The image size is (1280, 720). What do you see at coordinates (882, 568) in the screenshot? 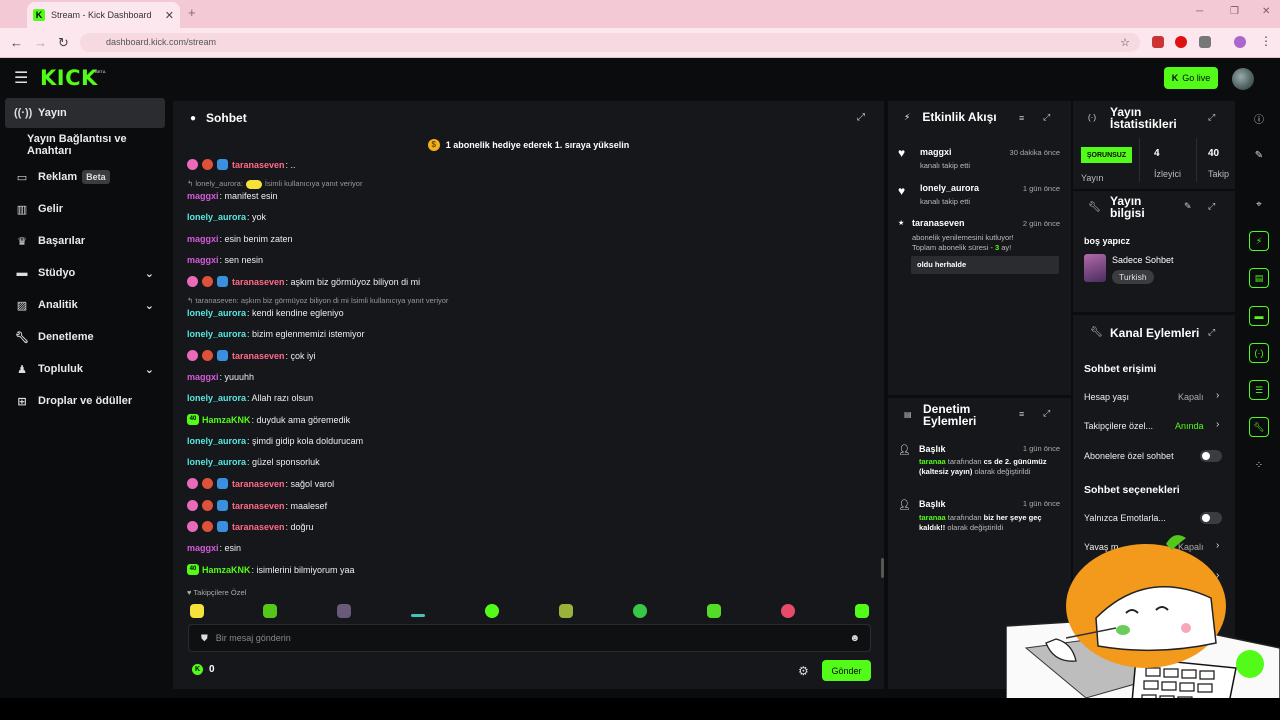
I see `chat-scrollbar` at bounding box center [882, 568].